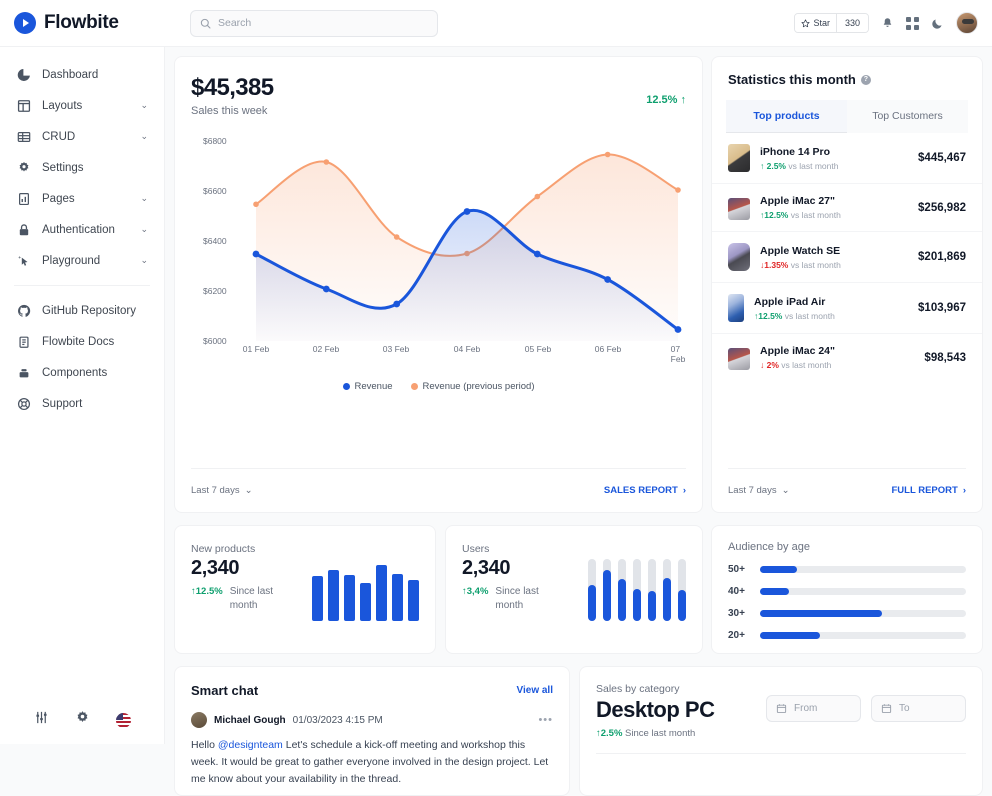 The width and height of the screenshot is (992, 796). Describe the element at coordinates (937, 23) in the screenshot. I see `dark-mode-moon-icon` at that location.